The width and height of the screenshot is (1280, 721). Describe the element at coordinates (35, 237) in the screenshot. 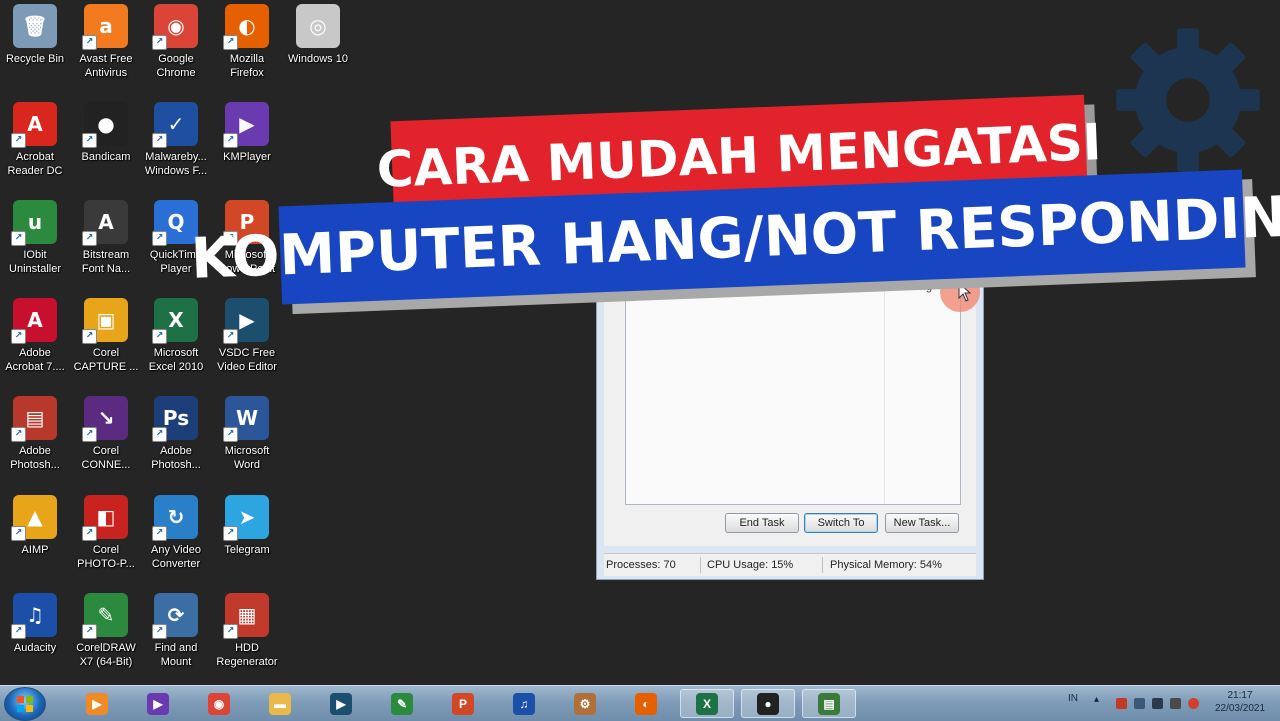

I see `desktop-icon-iobit: u ↗ IObit Uninstaller` at that location.